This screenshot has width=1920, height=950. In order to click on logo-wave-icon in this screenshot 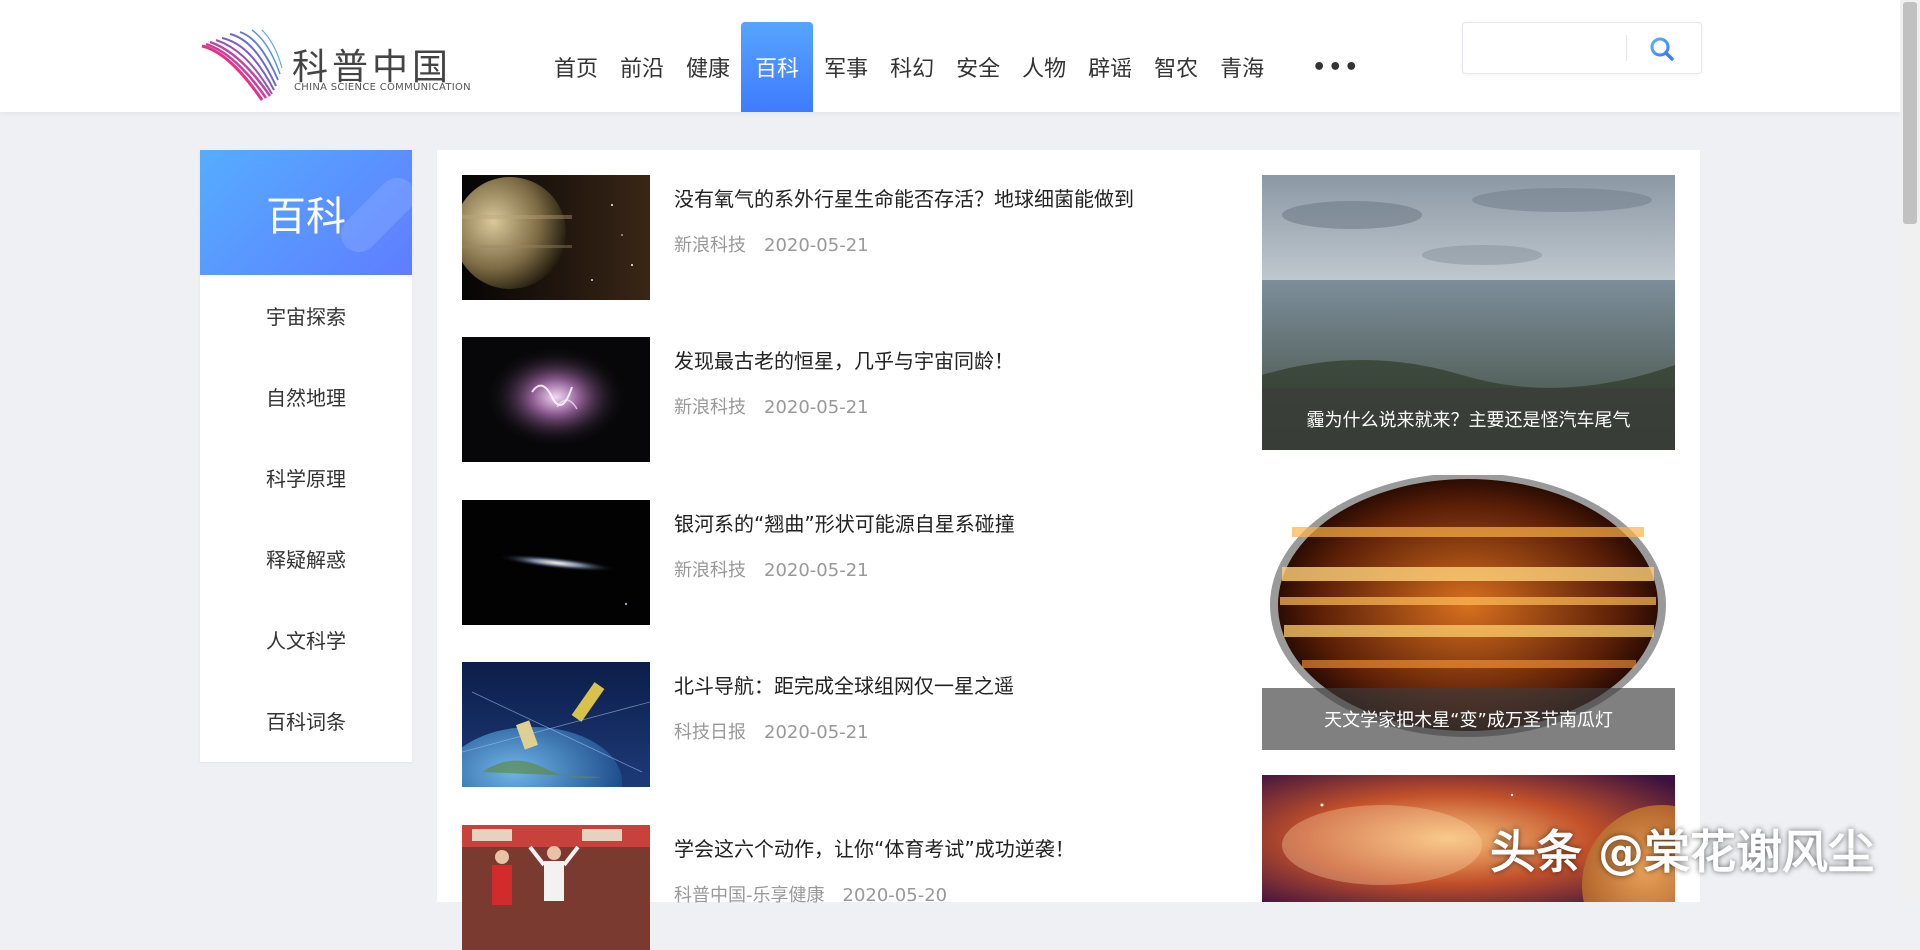, I will do `click(242, 65)`.